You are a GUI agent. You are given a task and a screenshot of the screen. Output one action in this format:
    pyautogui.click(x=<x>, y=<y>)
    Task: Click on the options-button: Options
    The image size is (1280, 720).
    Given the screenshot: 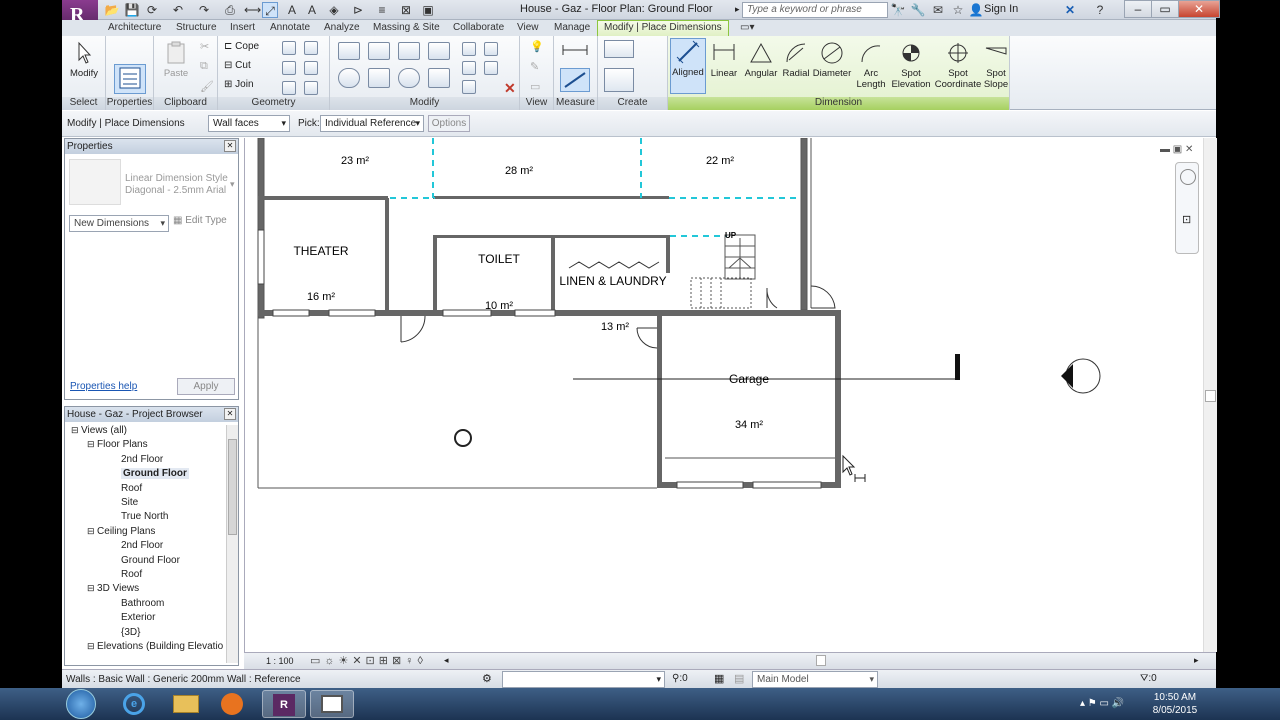 What is the action you would take?
    pyautogui.click(x=449, y=123)
    